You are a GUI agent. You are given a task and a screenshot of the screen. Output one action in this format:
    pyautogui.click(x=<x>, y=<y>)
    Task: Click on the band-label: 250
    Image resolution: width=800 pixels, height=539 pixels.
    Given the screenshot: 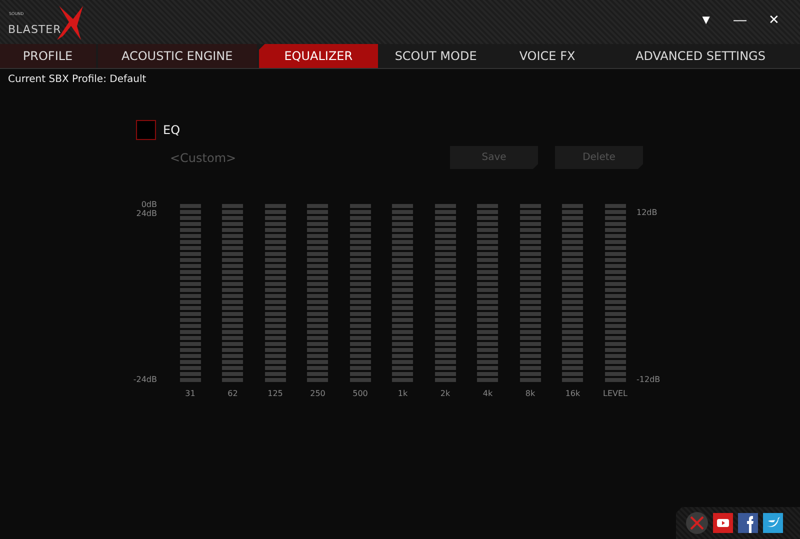 What is the action you would take?
    pyautogui.click(x=318, y=393)
    